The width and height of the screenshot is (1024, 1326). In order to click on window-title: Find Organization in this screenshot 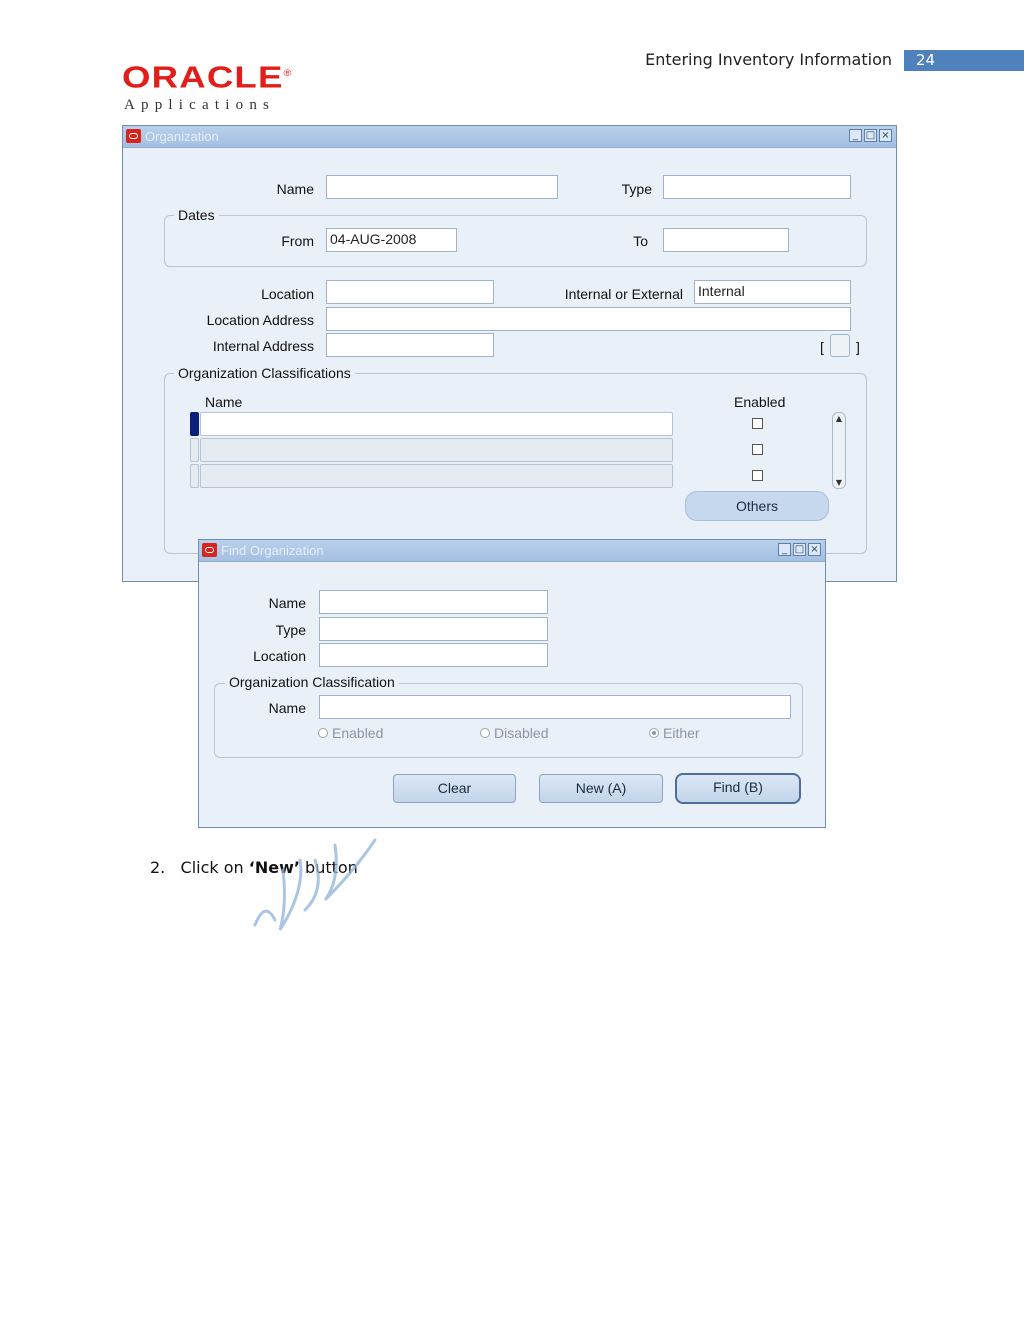, I will do `click(272, 550)`.